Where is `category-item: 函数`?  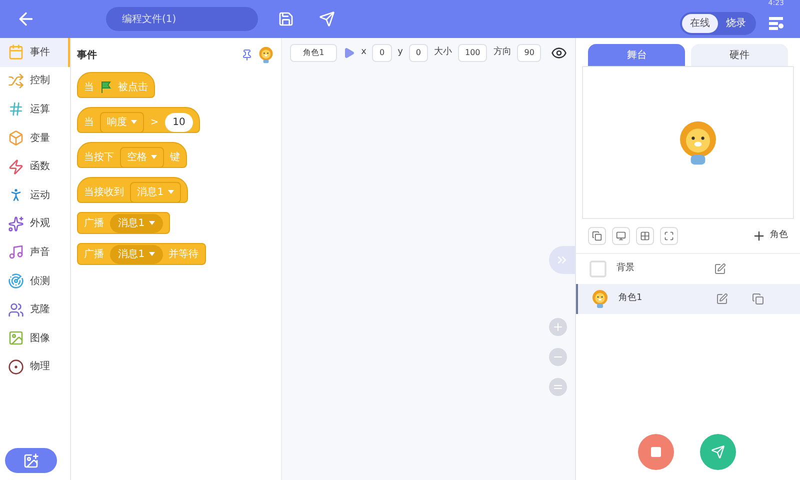 category-item: 函数 is located at coordinates (35, 166).